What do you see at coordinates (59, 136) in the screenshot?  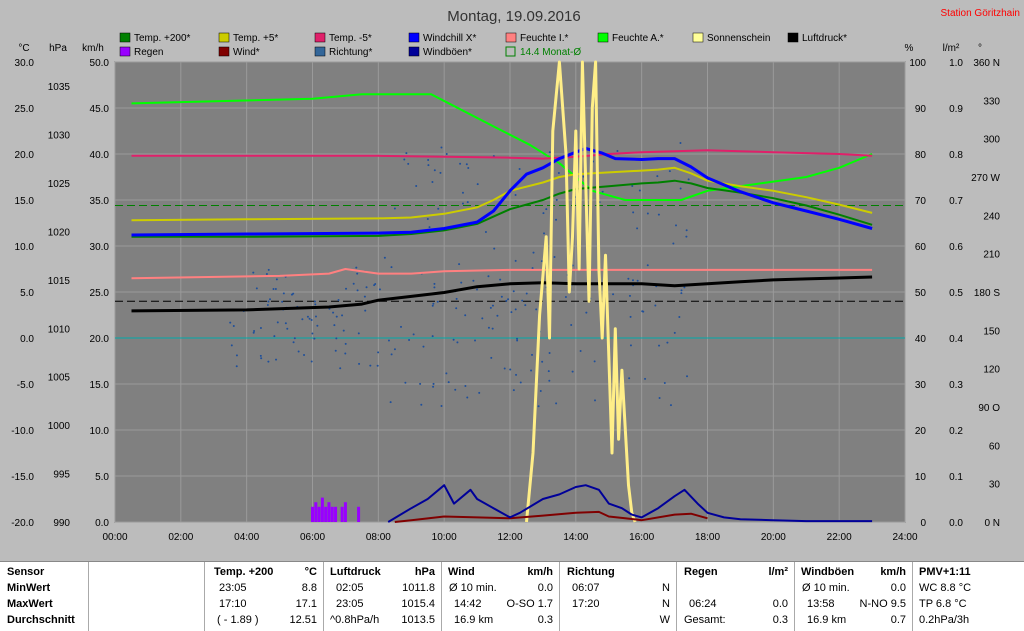 I see `pressure-tick-label: 1030` at bounding box center [59, 136].